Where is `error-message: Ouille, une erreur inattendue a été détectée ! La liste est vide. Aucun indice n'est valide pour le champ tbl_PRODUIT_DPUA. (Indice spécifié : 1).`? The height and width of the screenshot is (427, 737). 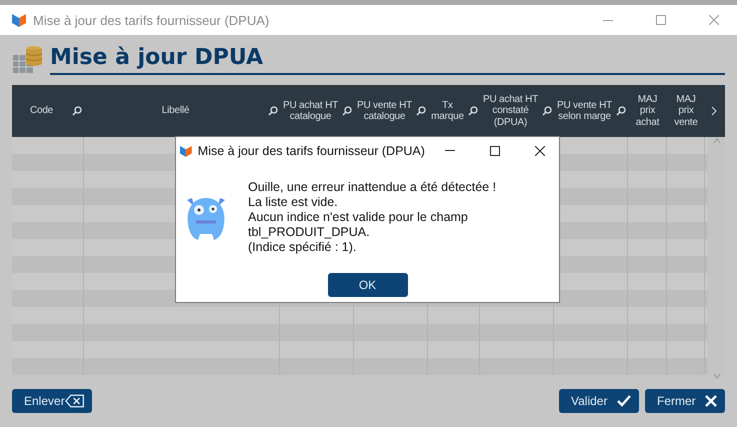 error-message: Ouille, une erreur inattendue a été détectée ! La liste est vide. Aucun indice n'est valide pour le champ tbl_PRODUIT_DPUA. (Indice spécifié : 1). is located at coordinates (372, 217).